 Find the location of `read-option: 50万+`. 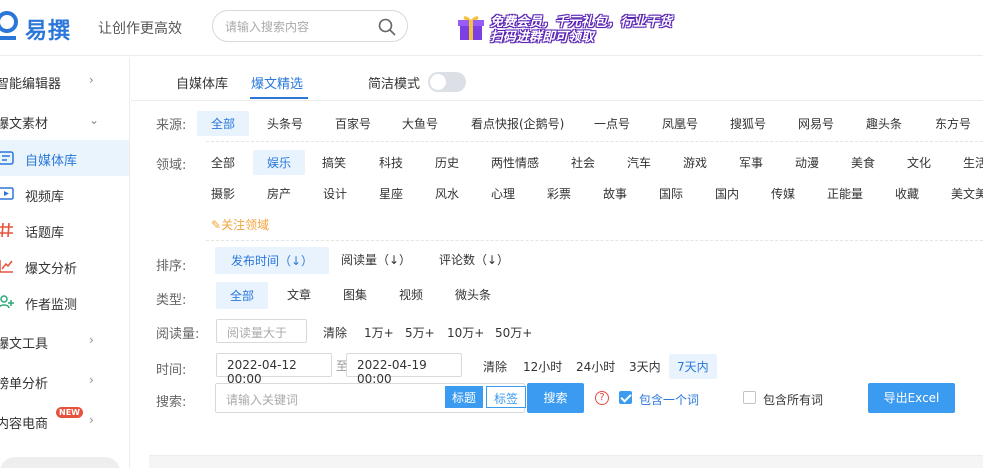

read-option: 50万+ is located at coordinates (513, 332).